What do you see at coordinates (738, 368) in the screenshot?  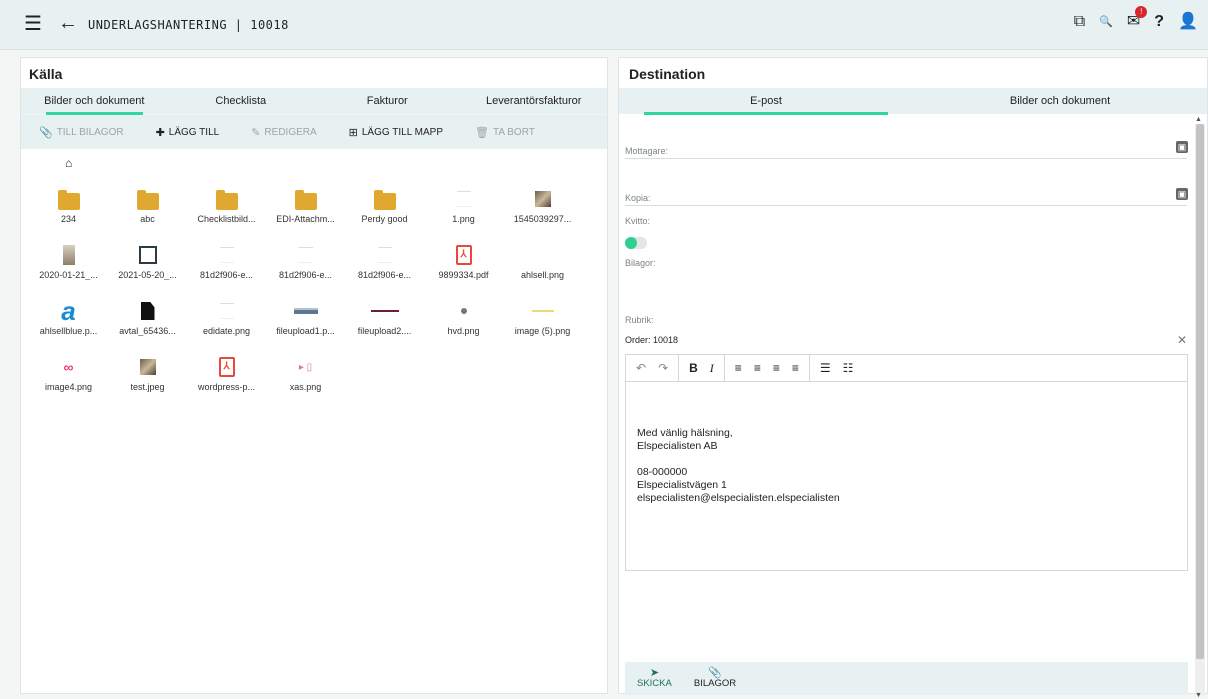 I see `align-left-icon: ≡` at bounding box center [738, 368].